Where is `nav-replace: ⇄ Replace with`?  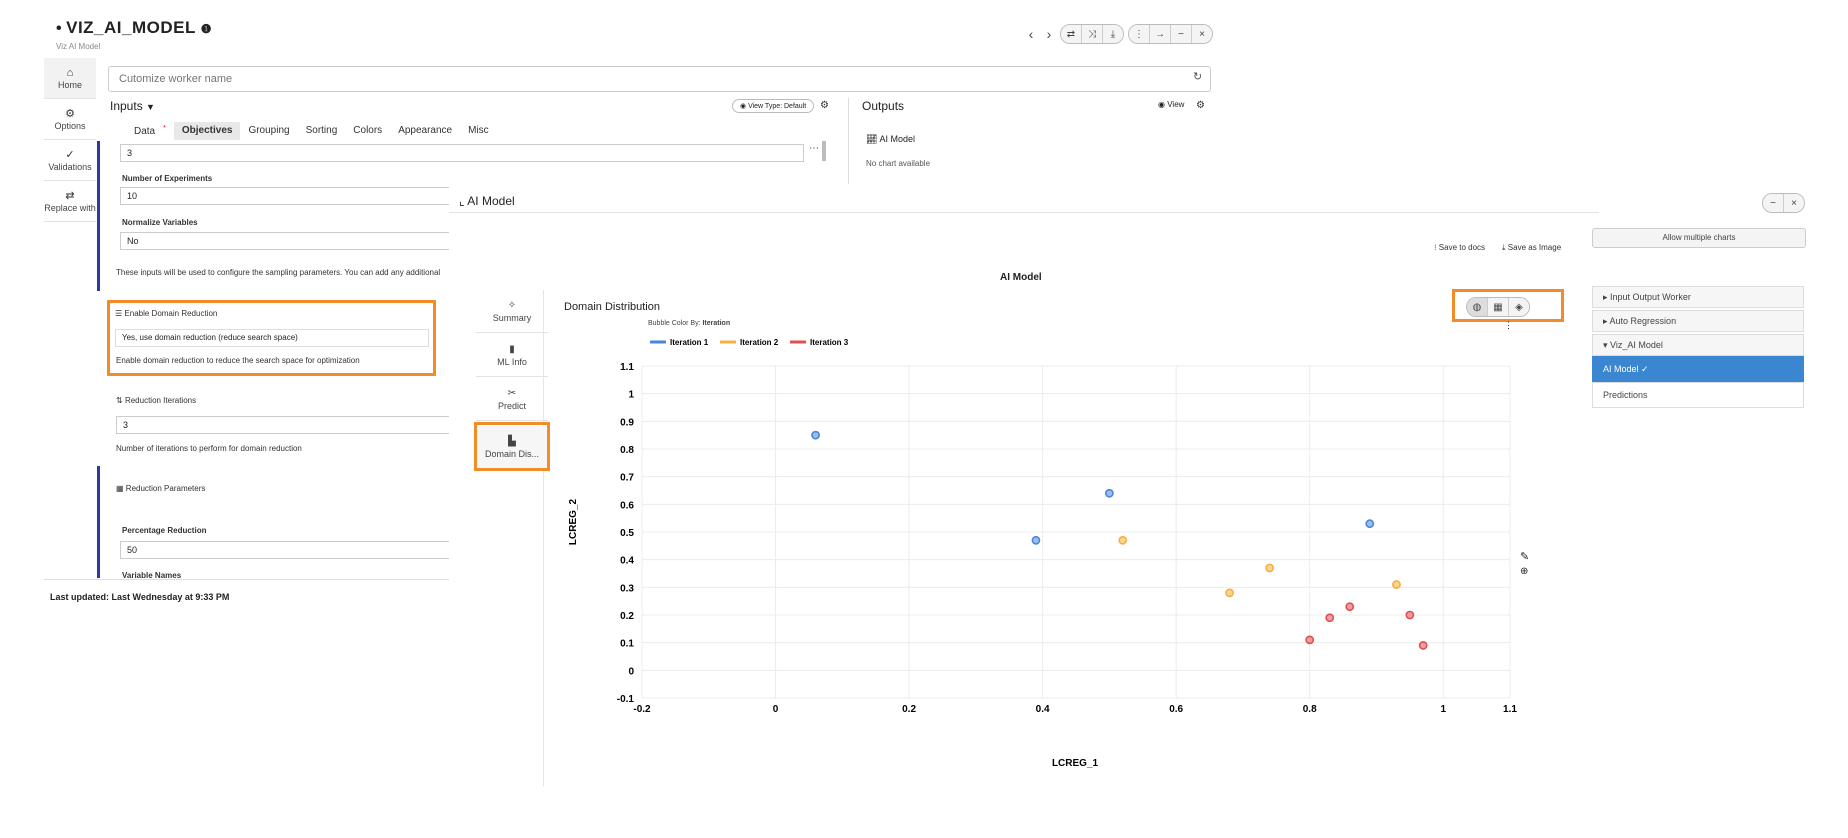 nav-replace: ⇄ Replace with is located at coordinates (70, 201).